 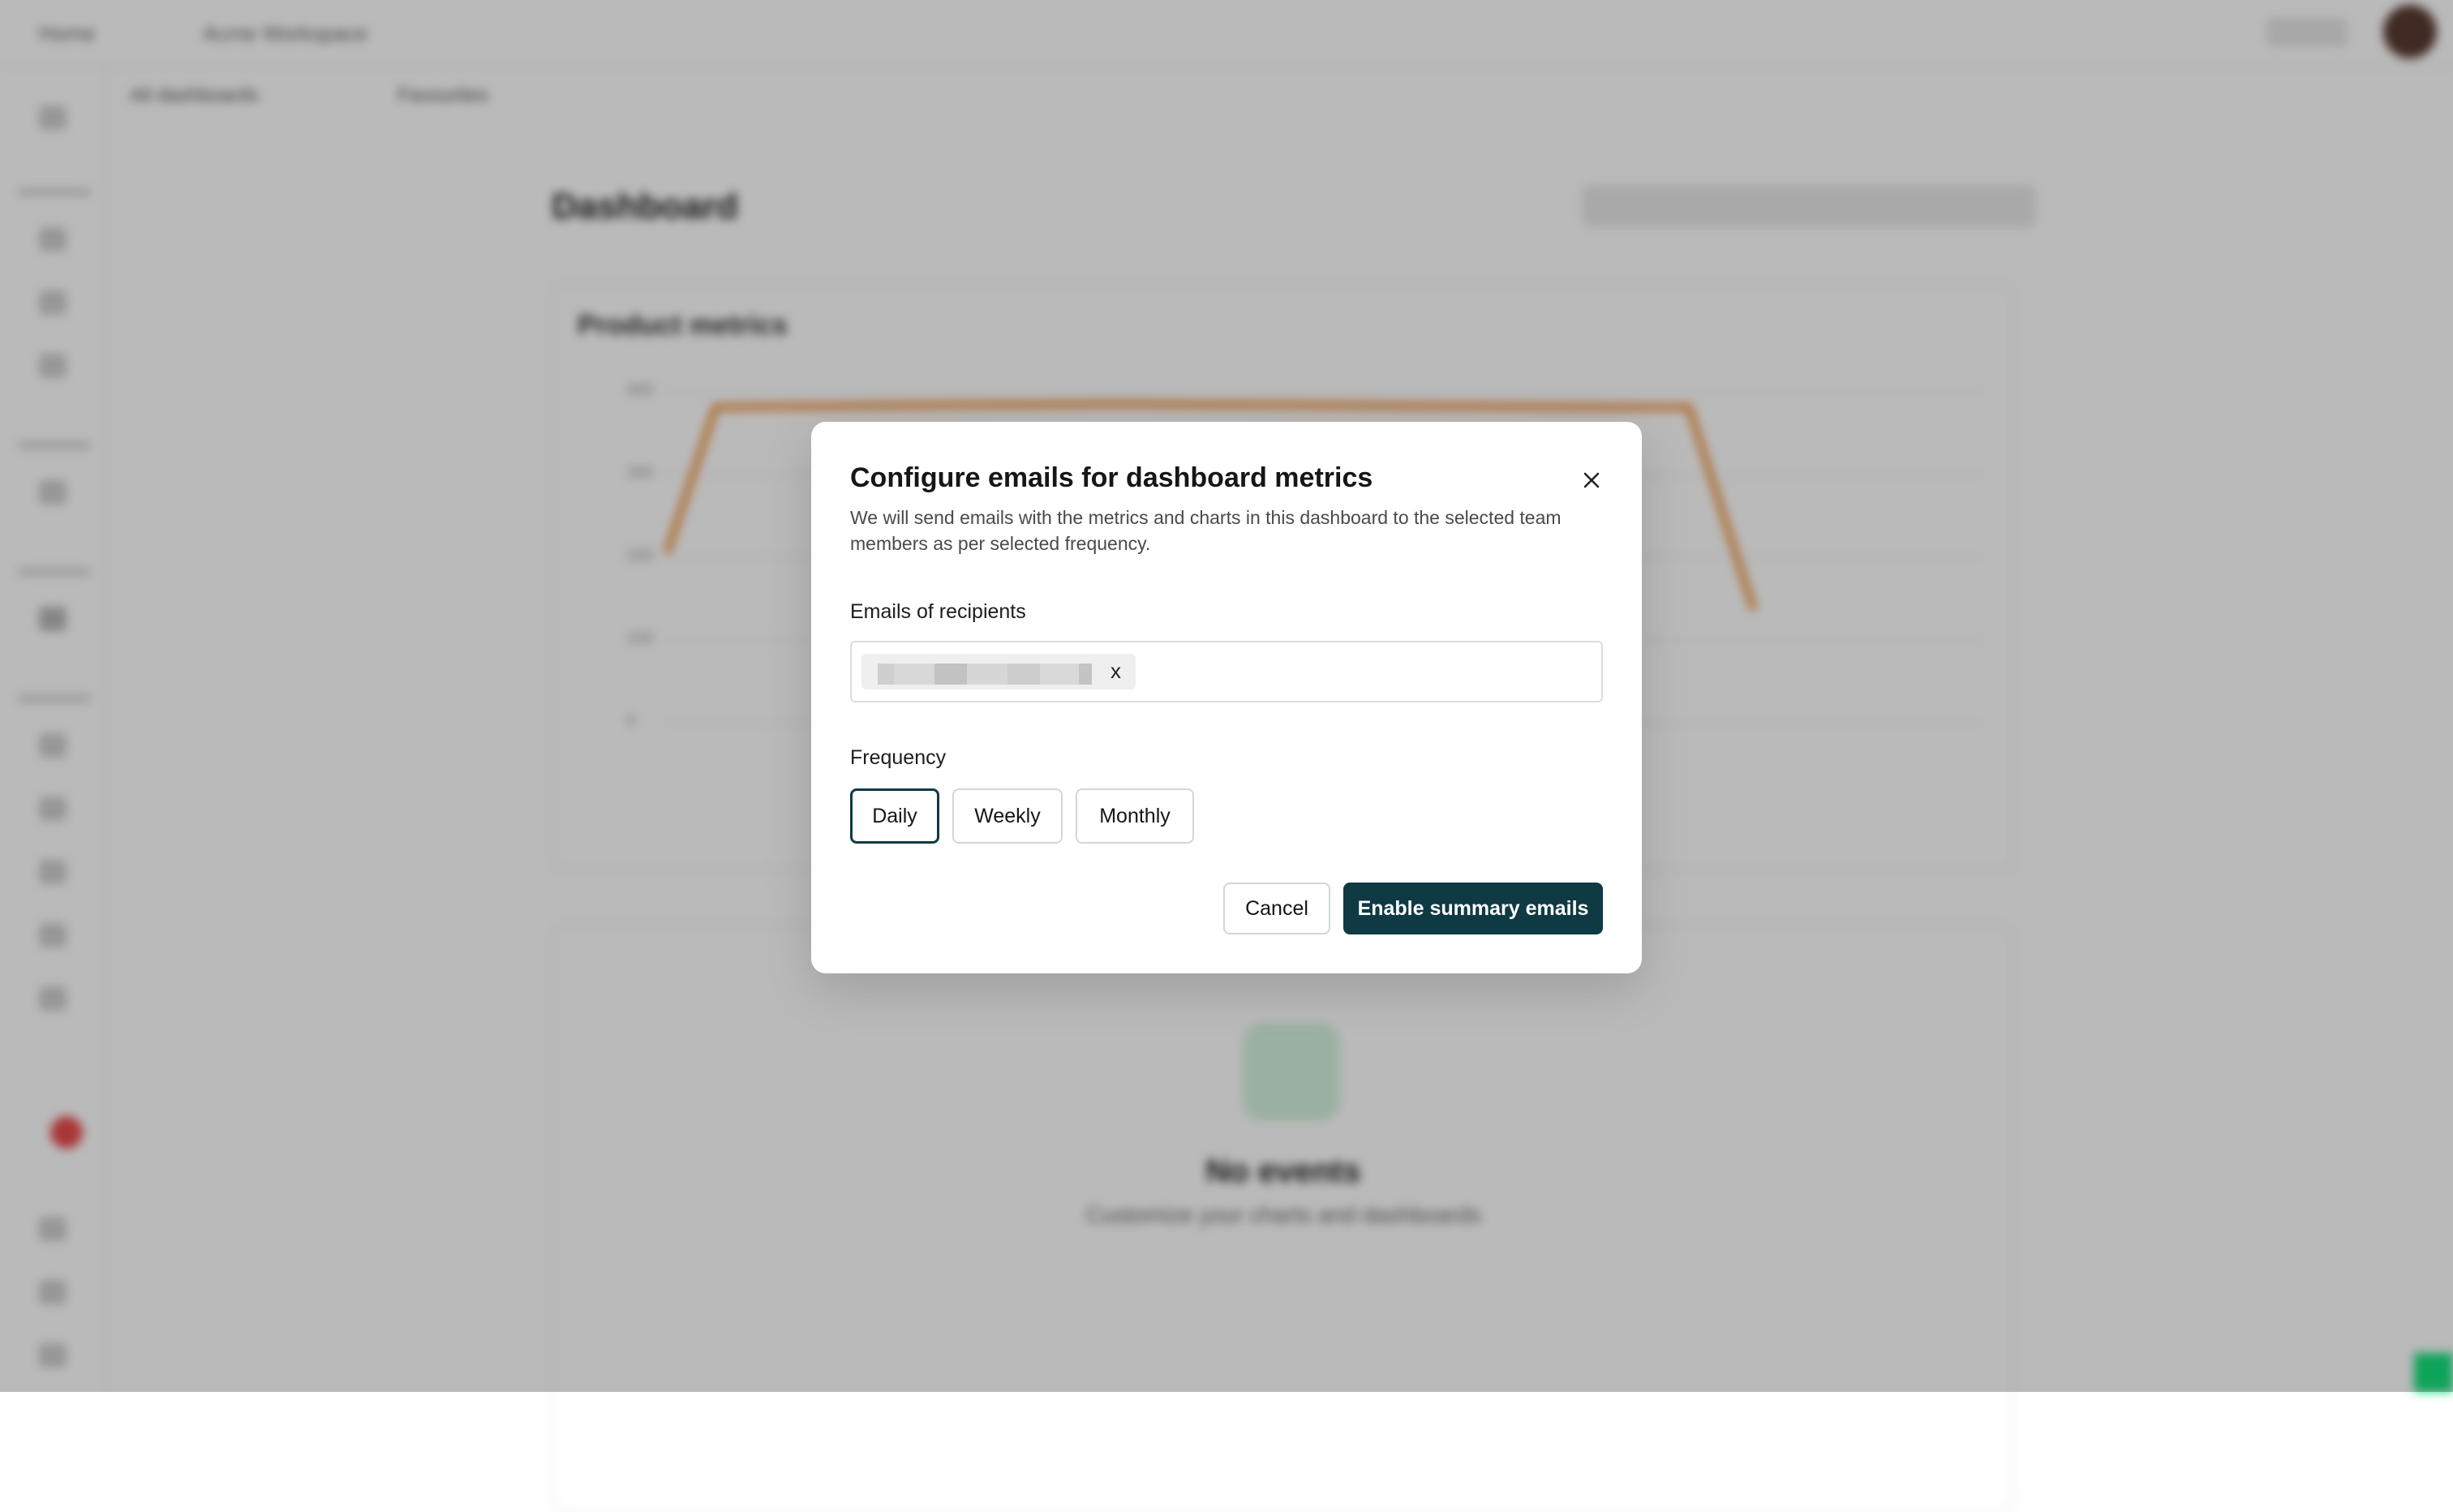 I want to click on enable-summary-emails-button: Enable summary emails, so click(x=1473, y=908).